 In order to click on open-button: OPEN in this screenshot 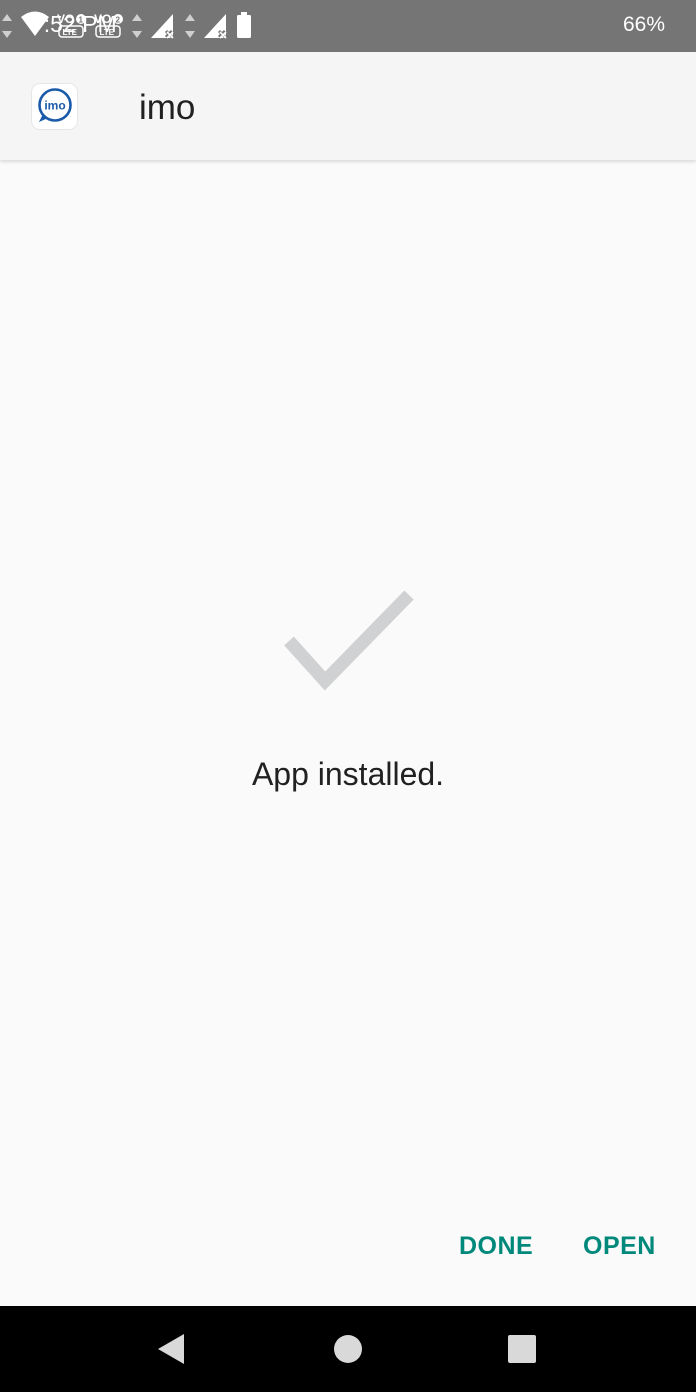, I will do `click(619, 1246)`.